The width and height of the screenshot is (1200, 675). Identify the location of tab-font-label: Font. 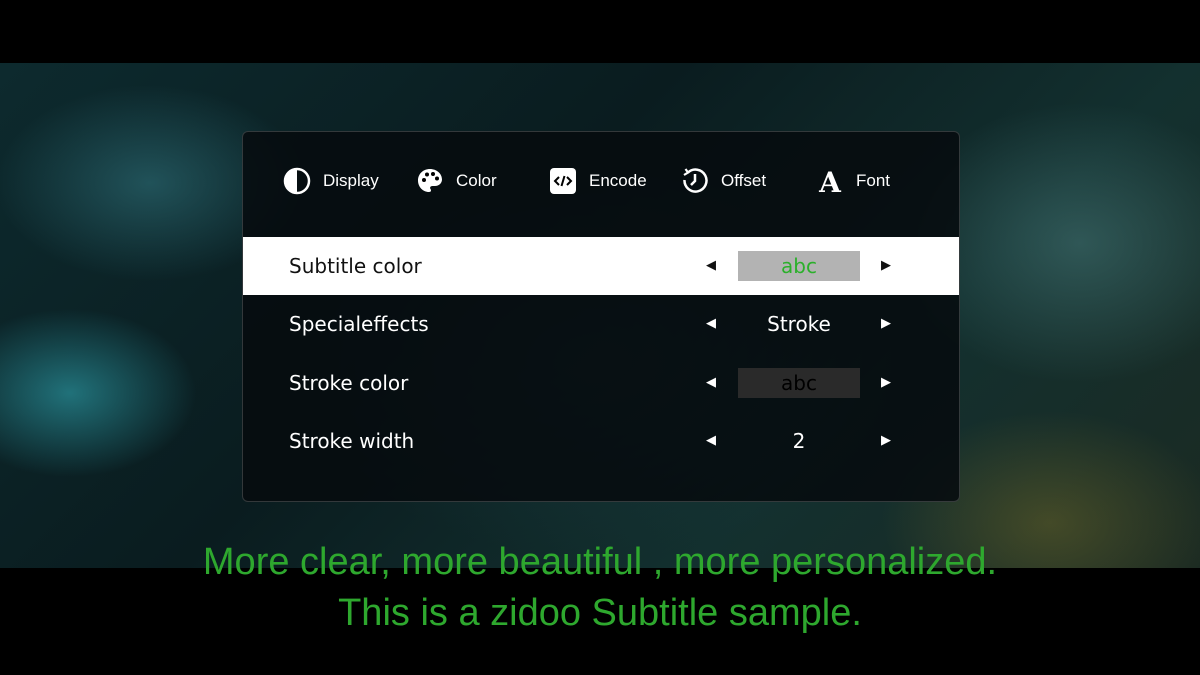
(873, 180).